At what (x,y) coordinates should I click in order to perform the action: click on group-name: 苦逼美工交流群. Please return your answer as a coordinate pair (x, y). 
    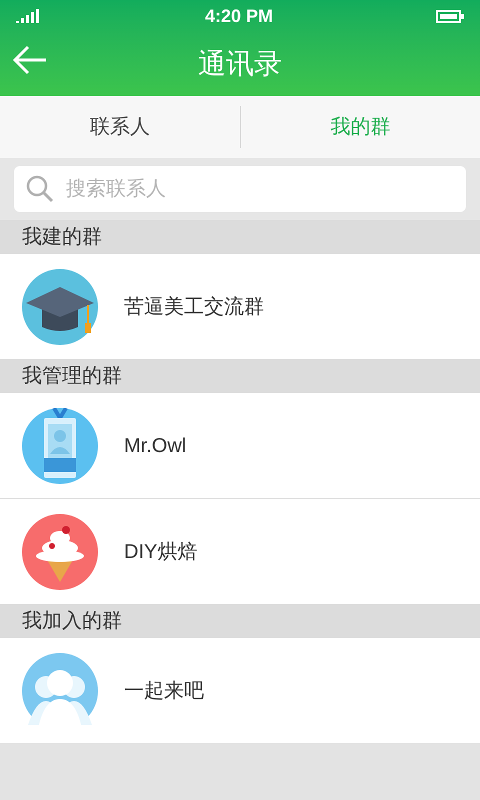
    Looking at the image, I should click on (194, 307).